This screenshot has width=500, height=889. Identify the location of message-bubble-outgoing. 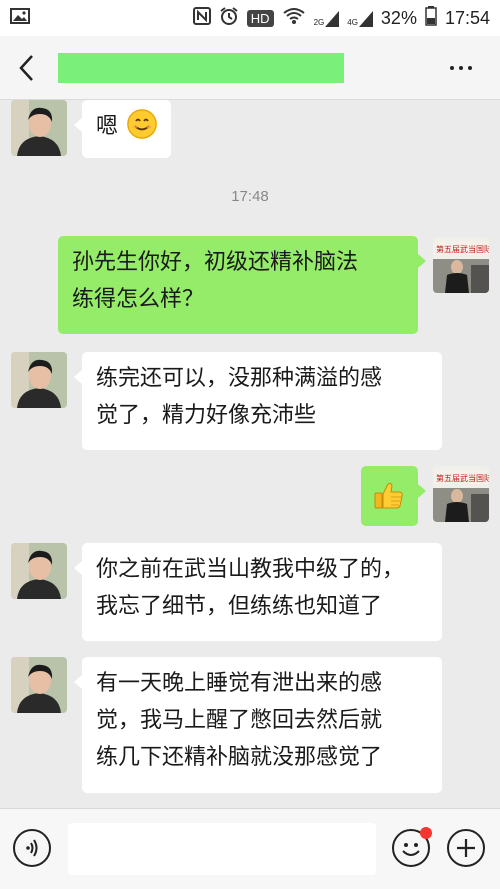
(393, 496).